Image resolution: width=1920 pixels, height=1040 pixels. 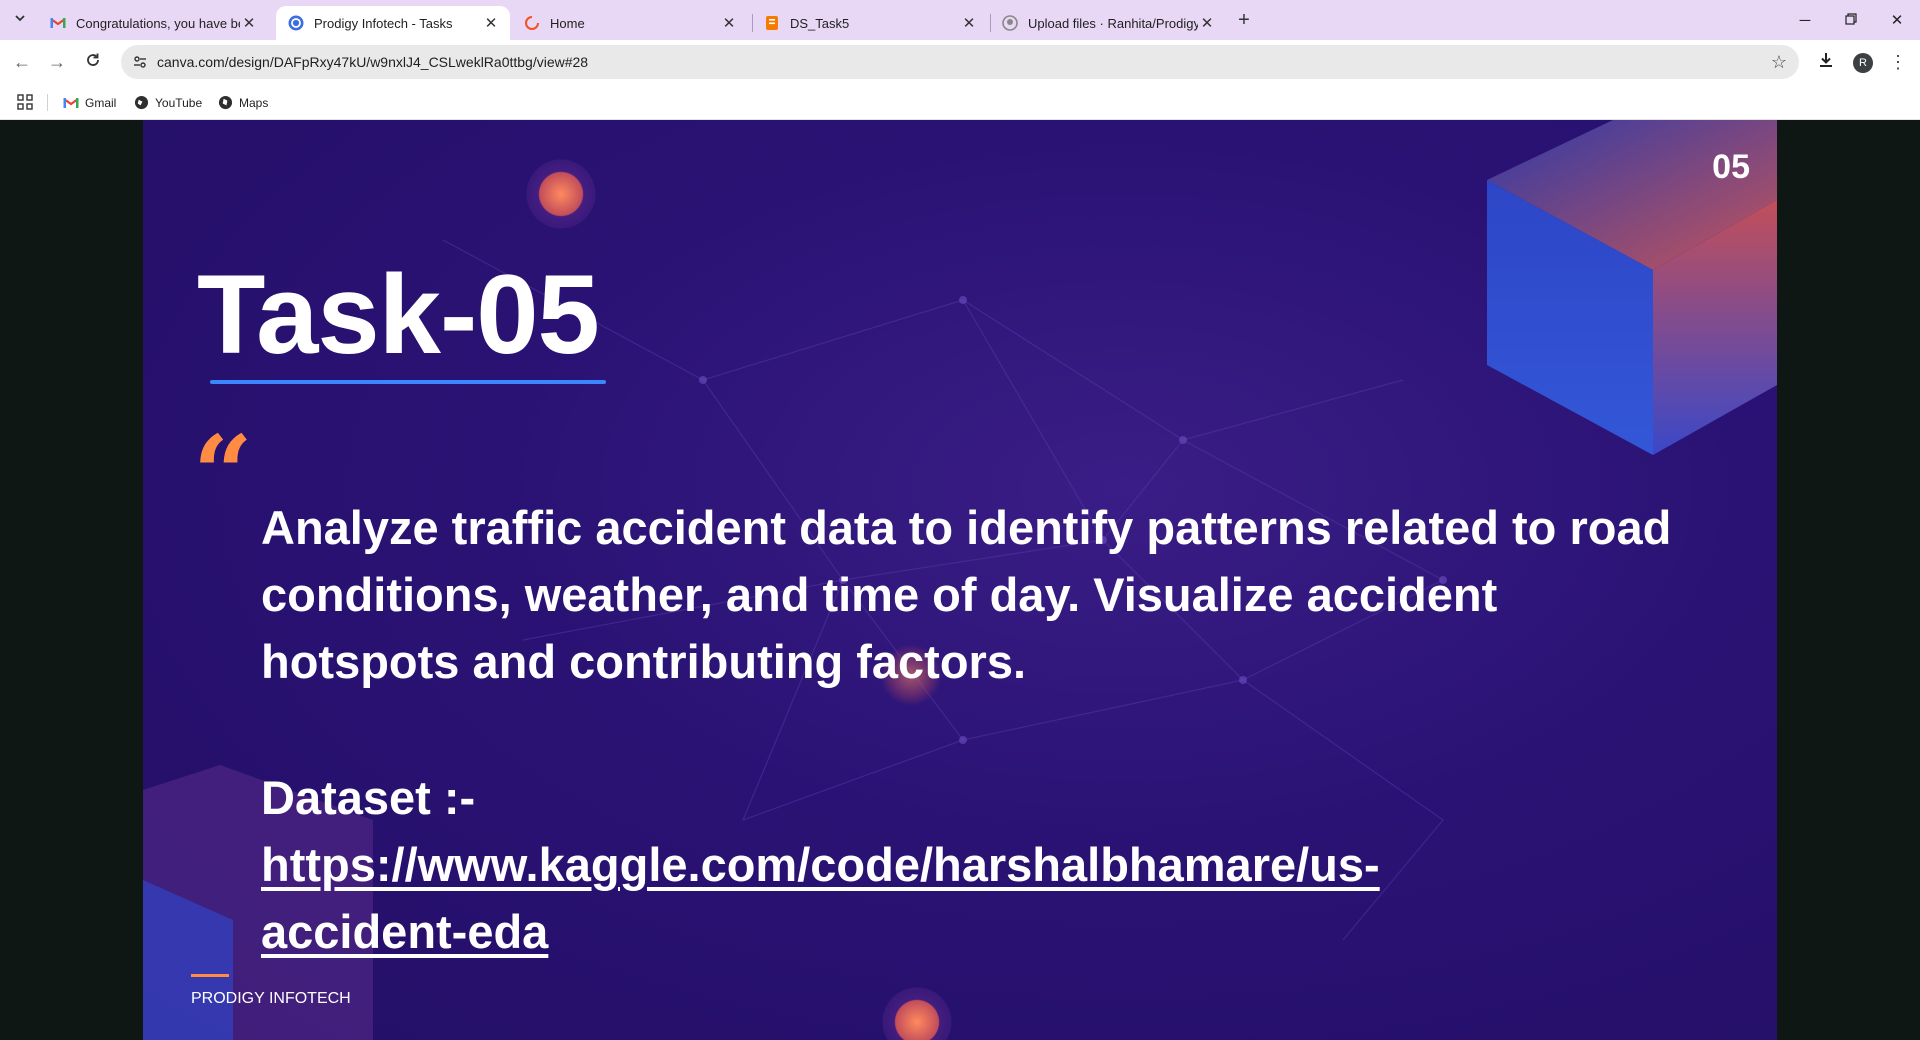 I want to click on minimize-icon: ─, so click(x=1805, y=20).